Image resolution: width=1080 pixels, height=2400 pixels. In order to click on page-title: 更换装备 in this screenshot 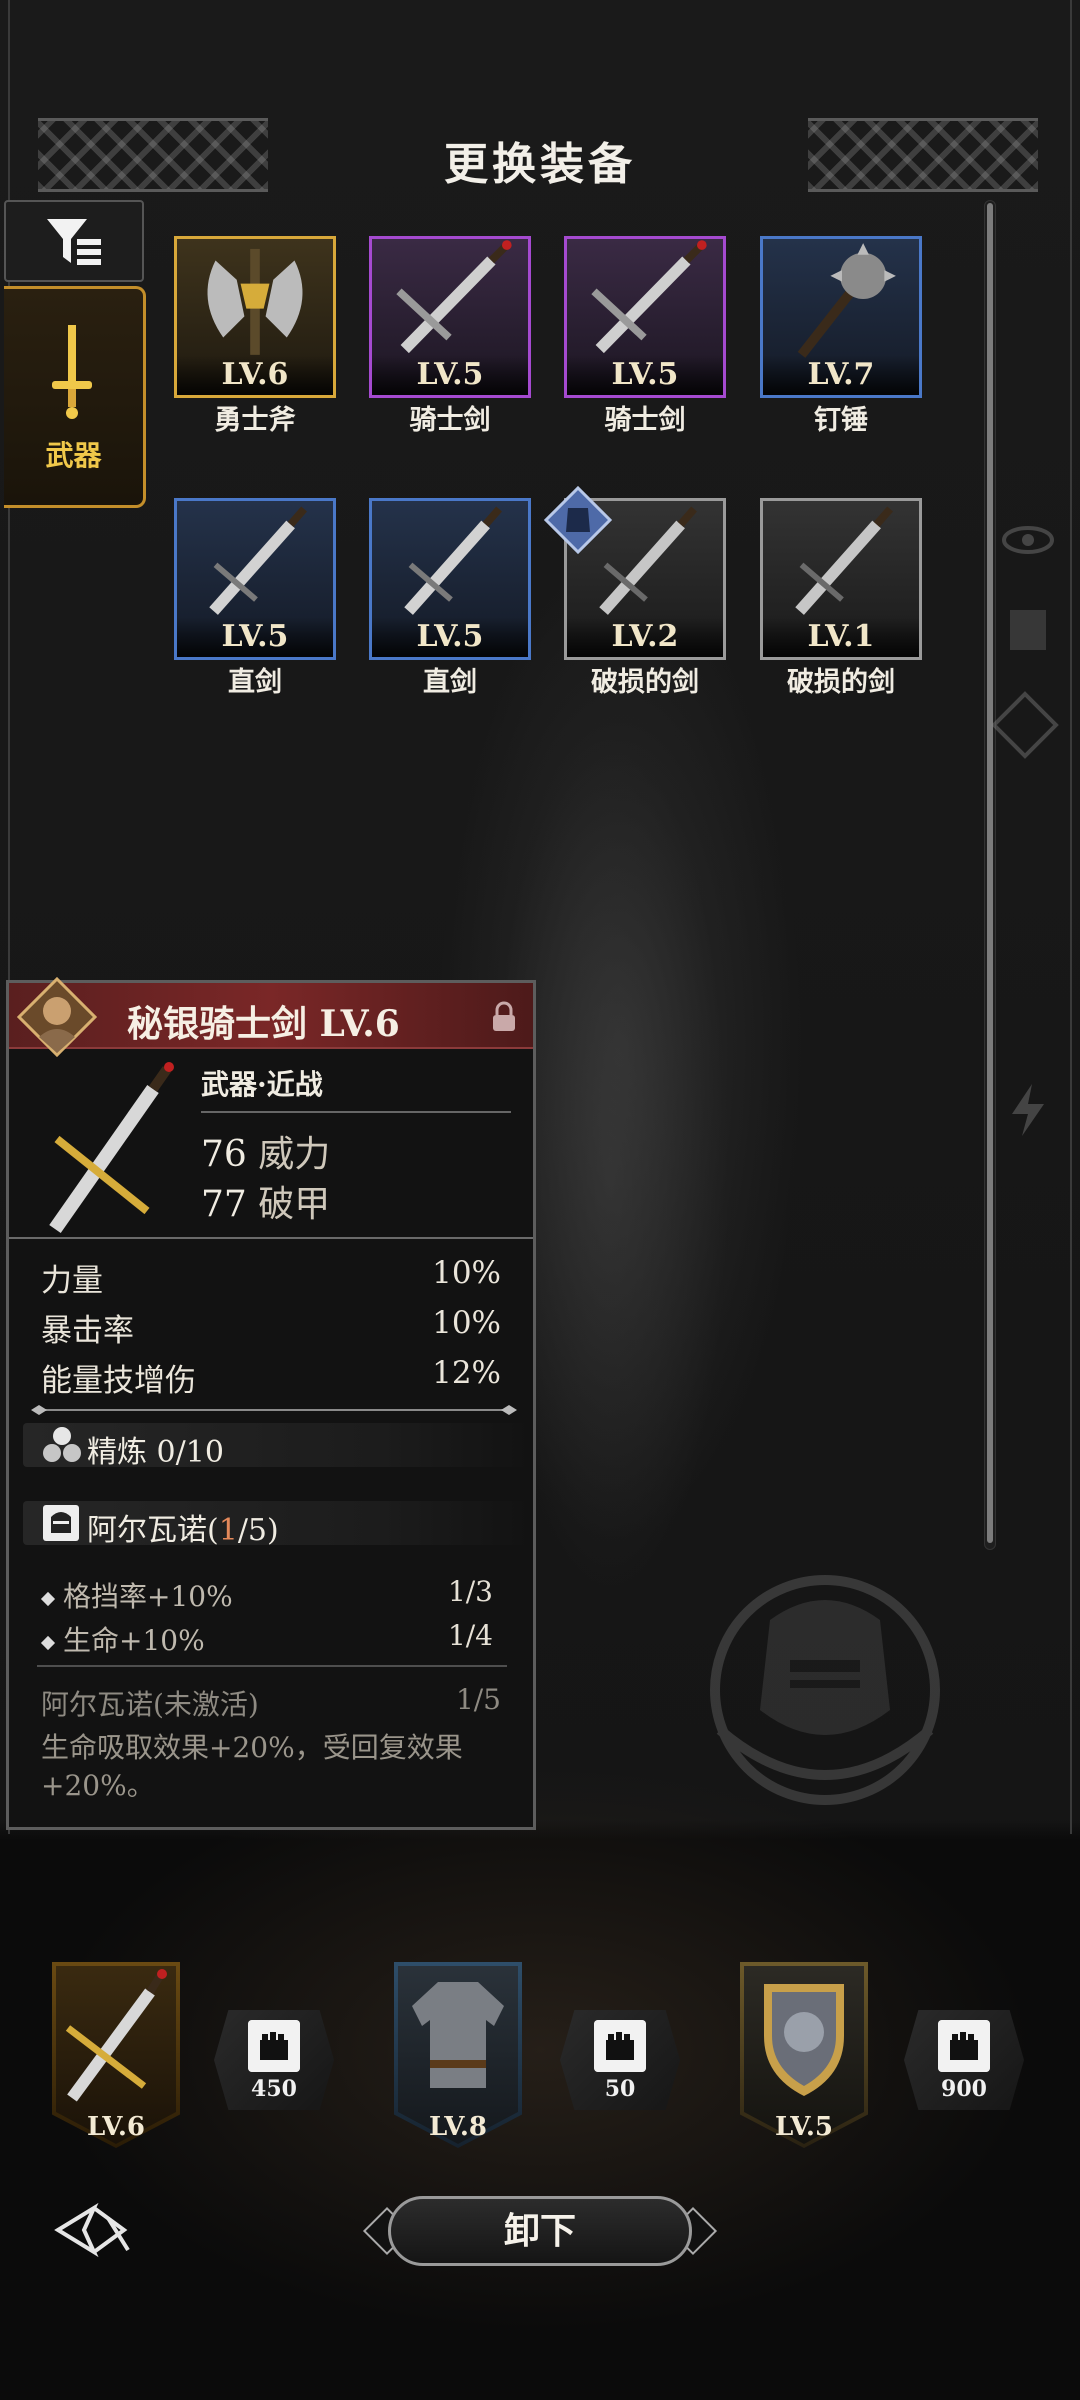, I will do `click(540, 164)`.